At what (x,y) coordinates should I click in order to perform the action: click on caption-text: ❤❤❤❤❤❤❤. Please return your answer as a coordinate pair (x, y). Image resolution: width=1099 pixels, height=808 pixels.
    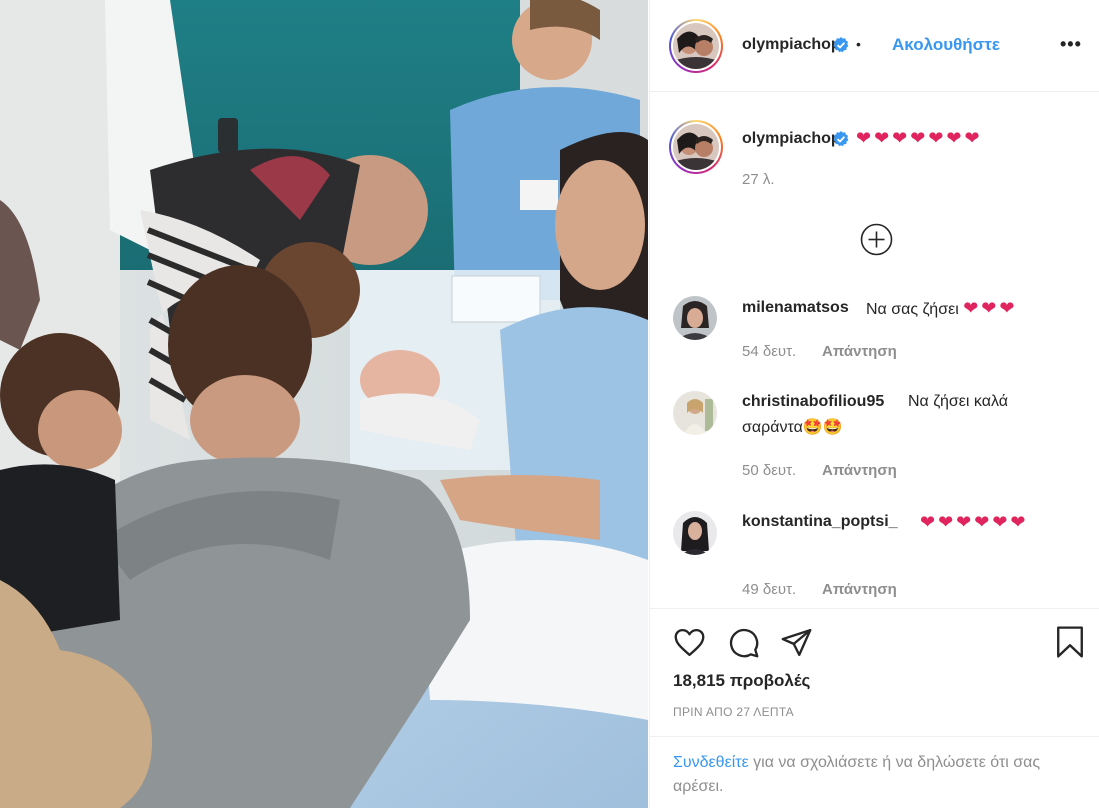
    Looking at the image, I should click on (919, 138).